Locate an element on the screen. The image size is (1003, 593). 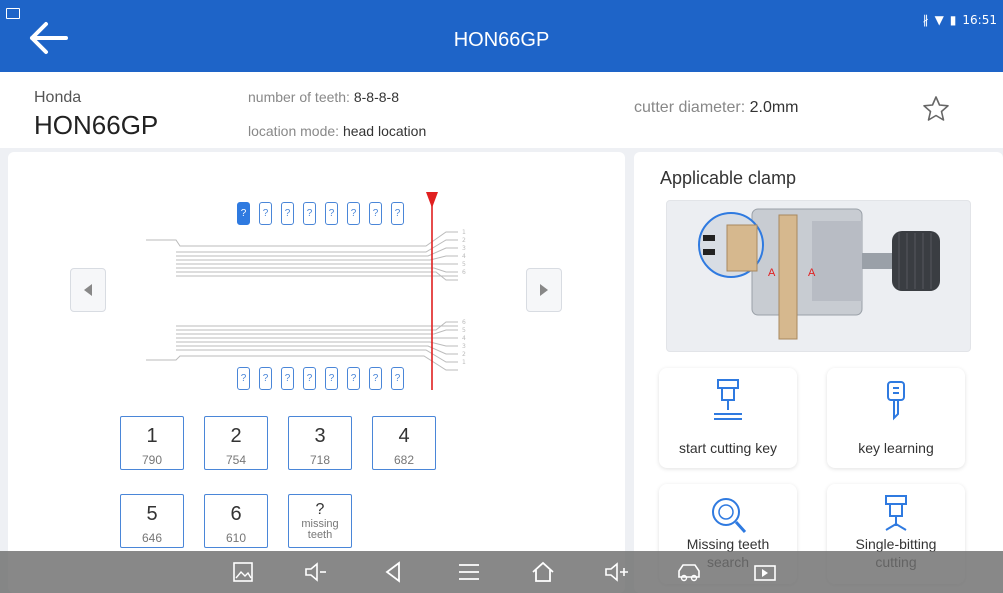
depth-value: 682 is located at coordinates (404, 460).